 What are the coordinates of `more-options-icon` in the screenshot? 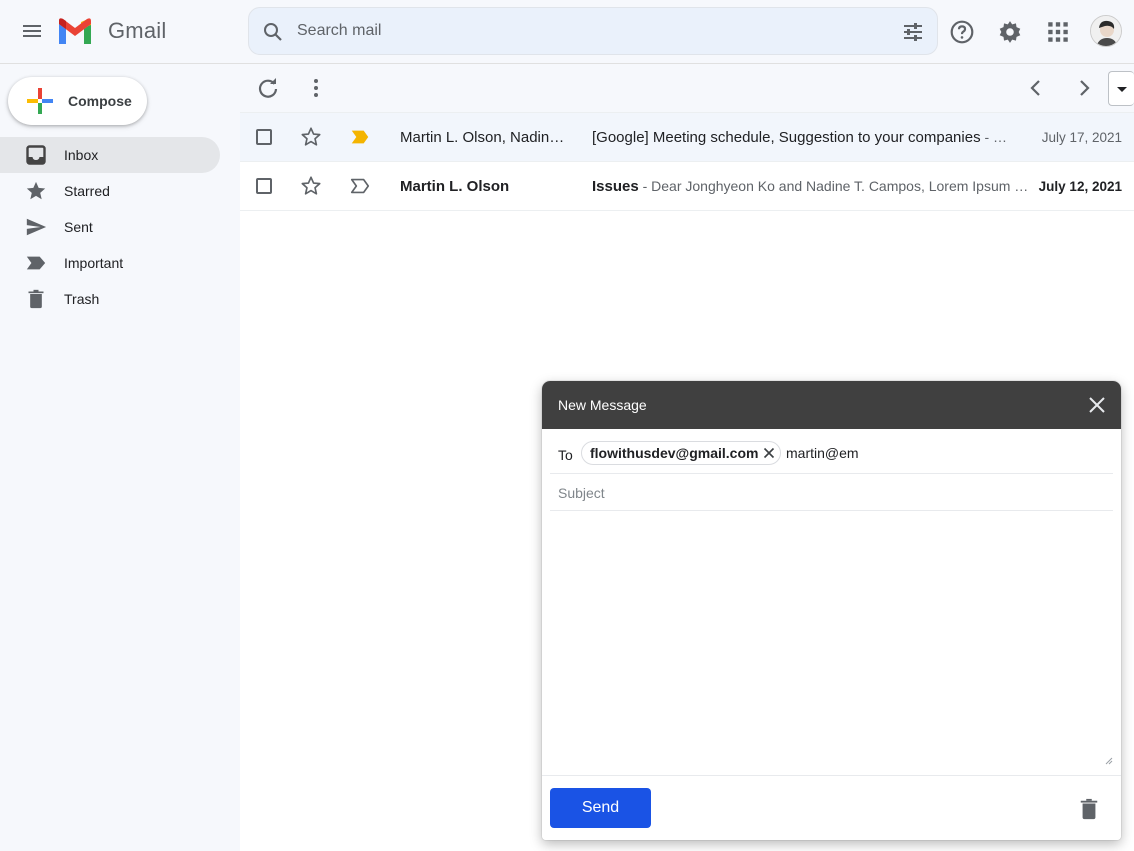 It's located at (316, 88).